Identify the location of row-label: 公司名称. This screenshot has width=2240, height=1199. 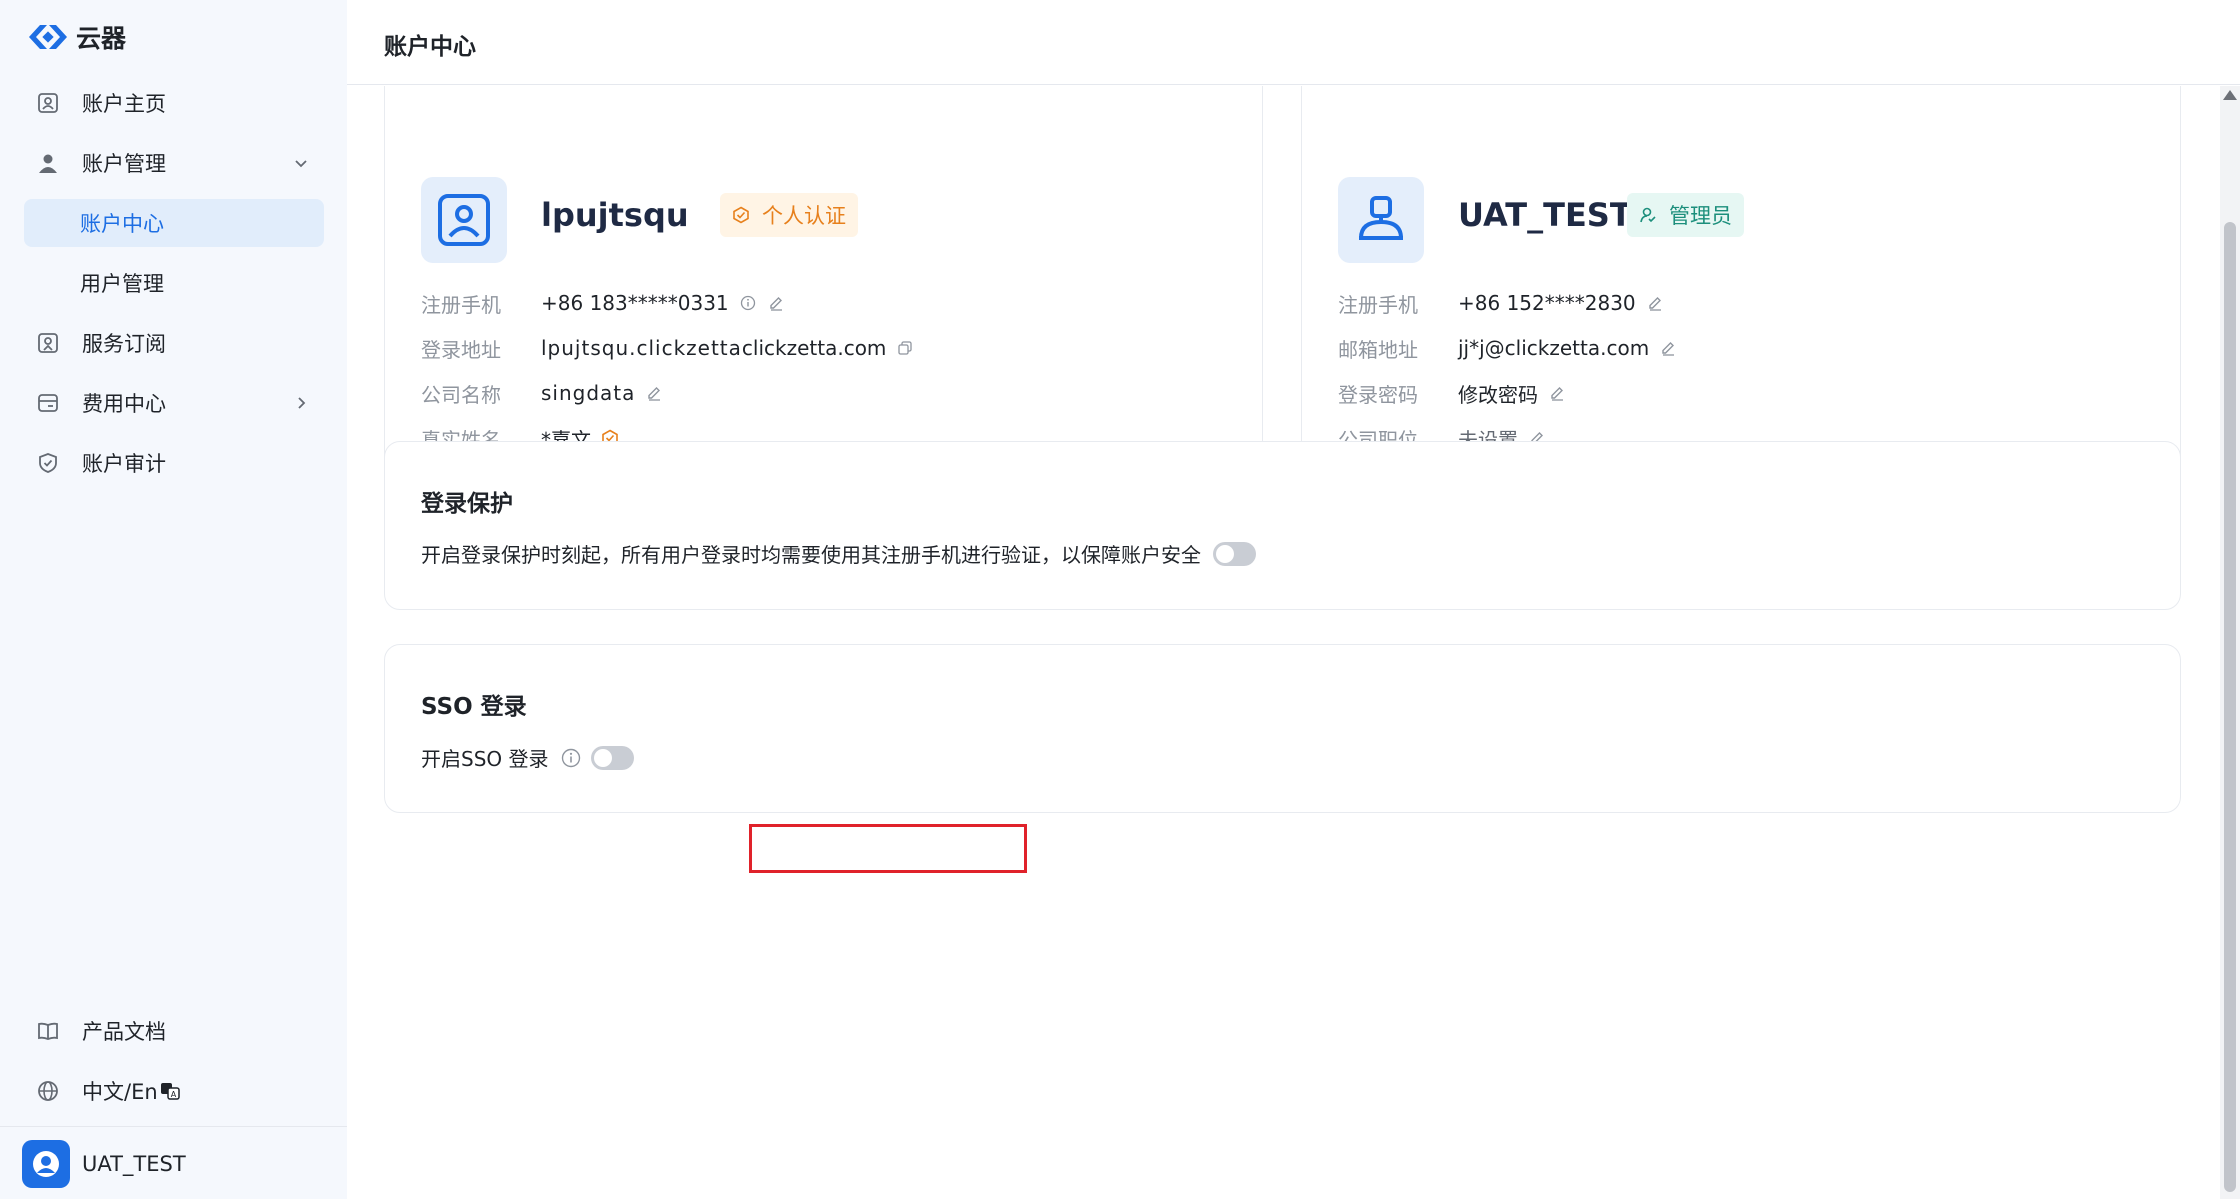
(461, 394).